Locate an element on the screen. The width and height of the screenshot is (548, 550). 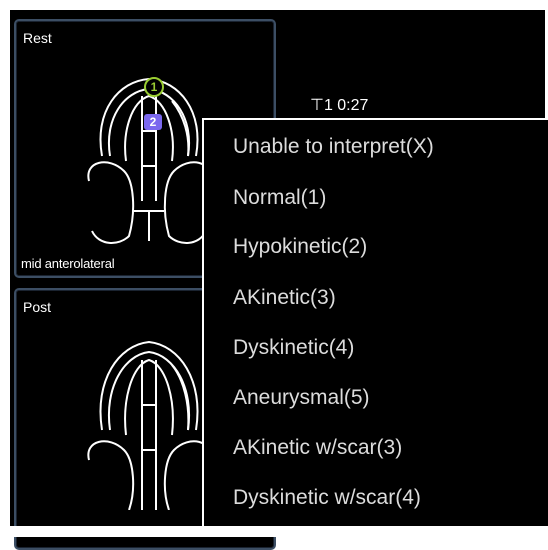
menu-item-unable-to-interpret: Unable to interpret(X) is located at coordinates (333, 147).